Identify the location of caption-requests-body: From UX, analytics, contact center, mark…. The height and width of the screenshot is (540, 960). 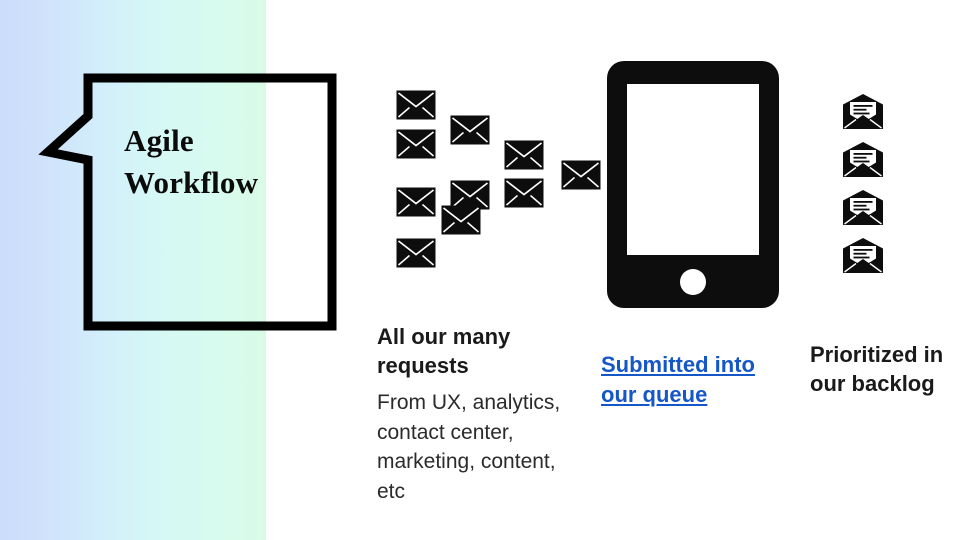
(469, 447).